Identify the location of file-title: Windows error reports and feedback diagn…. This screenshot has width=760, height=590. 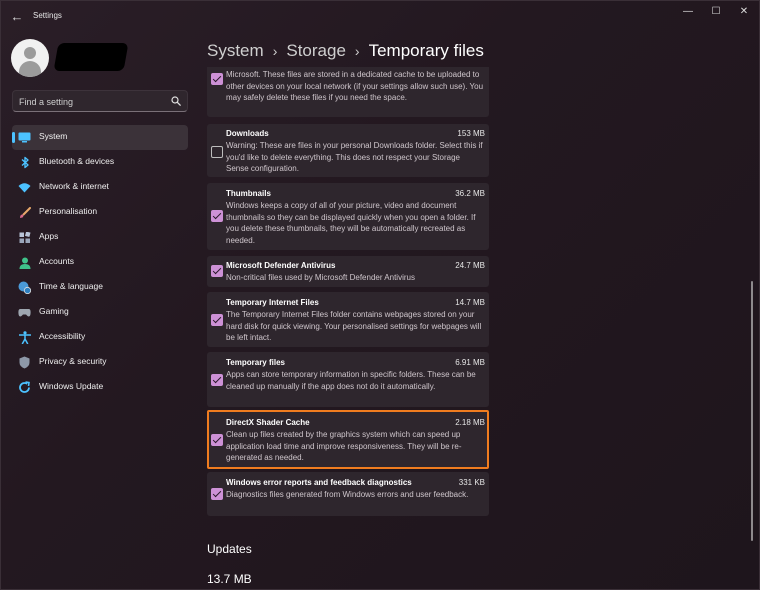
(319, 482).